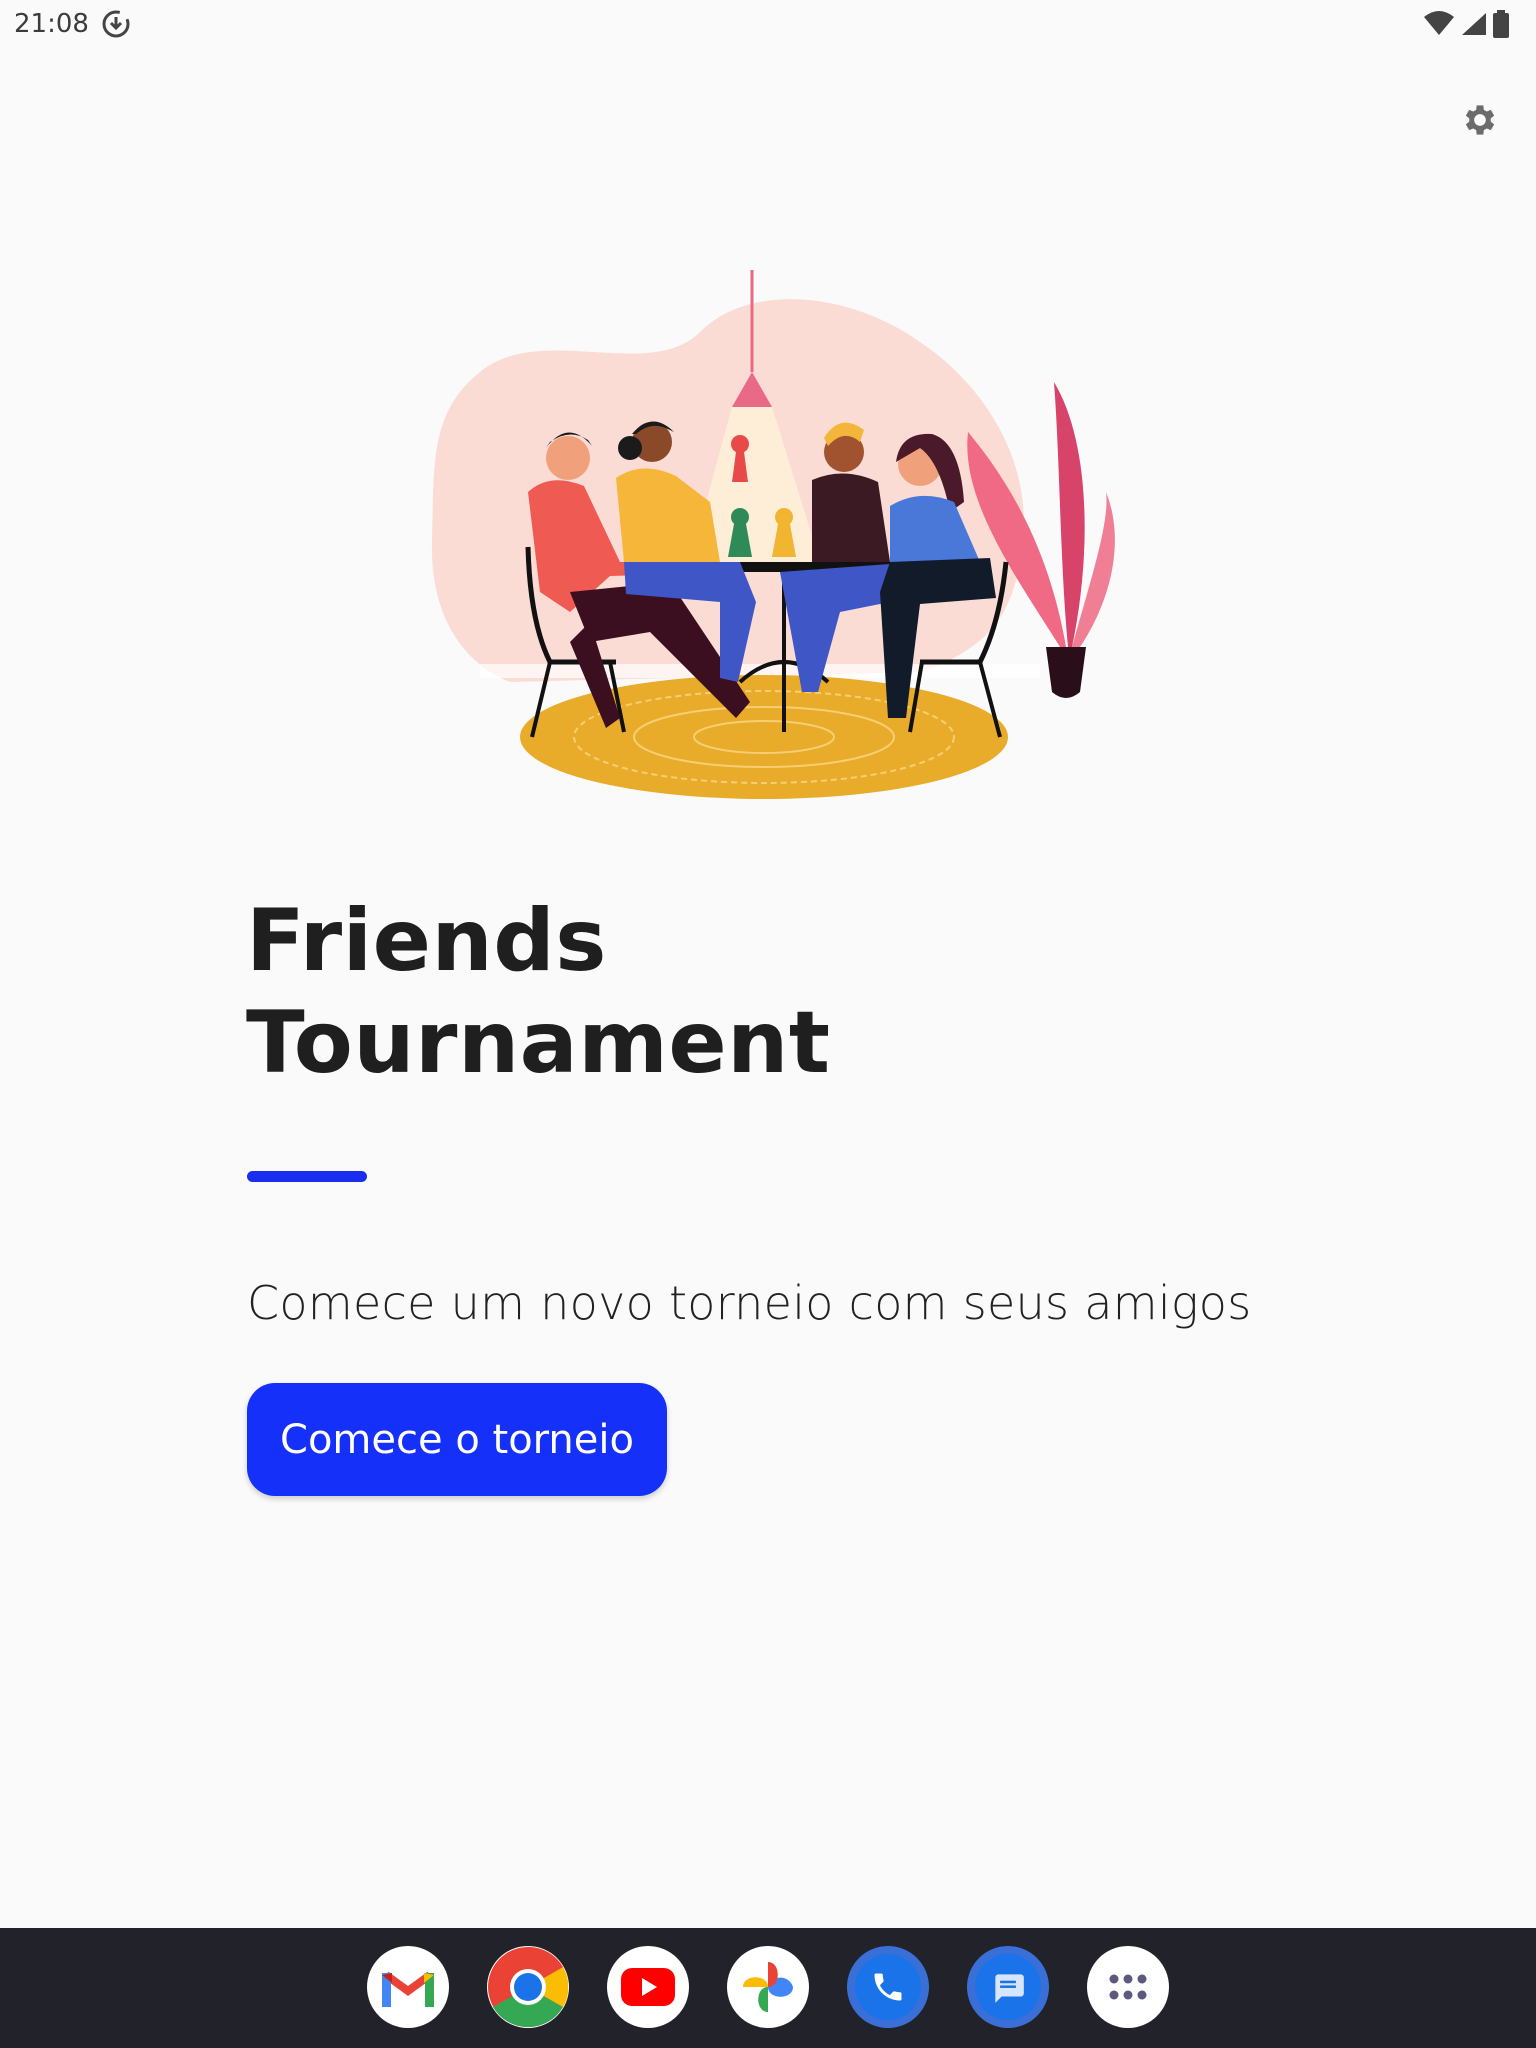 This screenshot has height=2048, width=1536. I want to click on taskbar-dock, so click(768, 1988).